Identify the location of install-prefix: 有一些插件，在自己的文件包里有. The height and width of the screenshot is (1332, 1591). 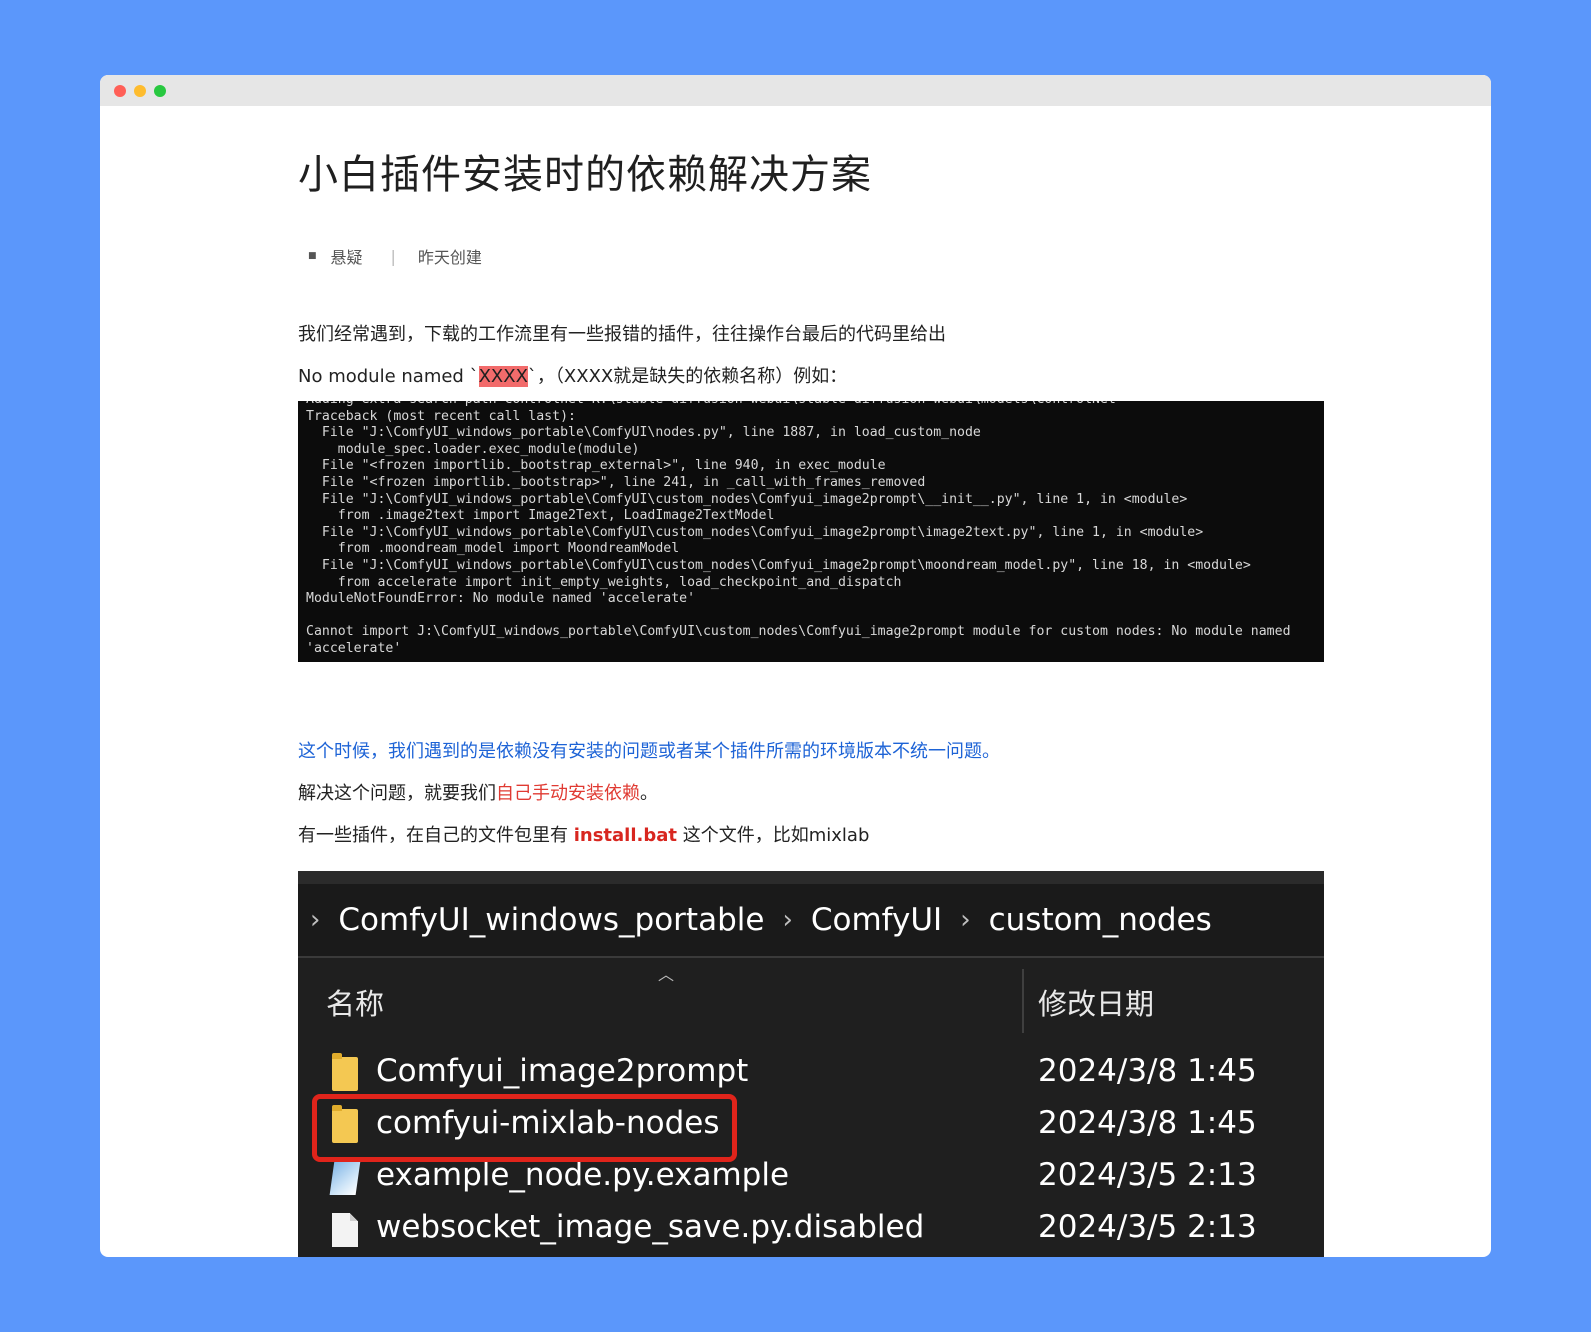
(436, 835).